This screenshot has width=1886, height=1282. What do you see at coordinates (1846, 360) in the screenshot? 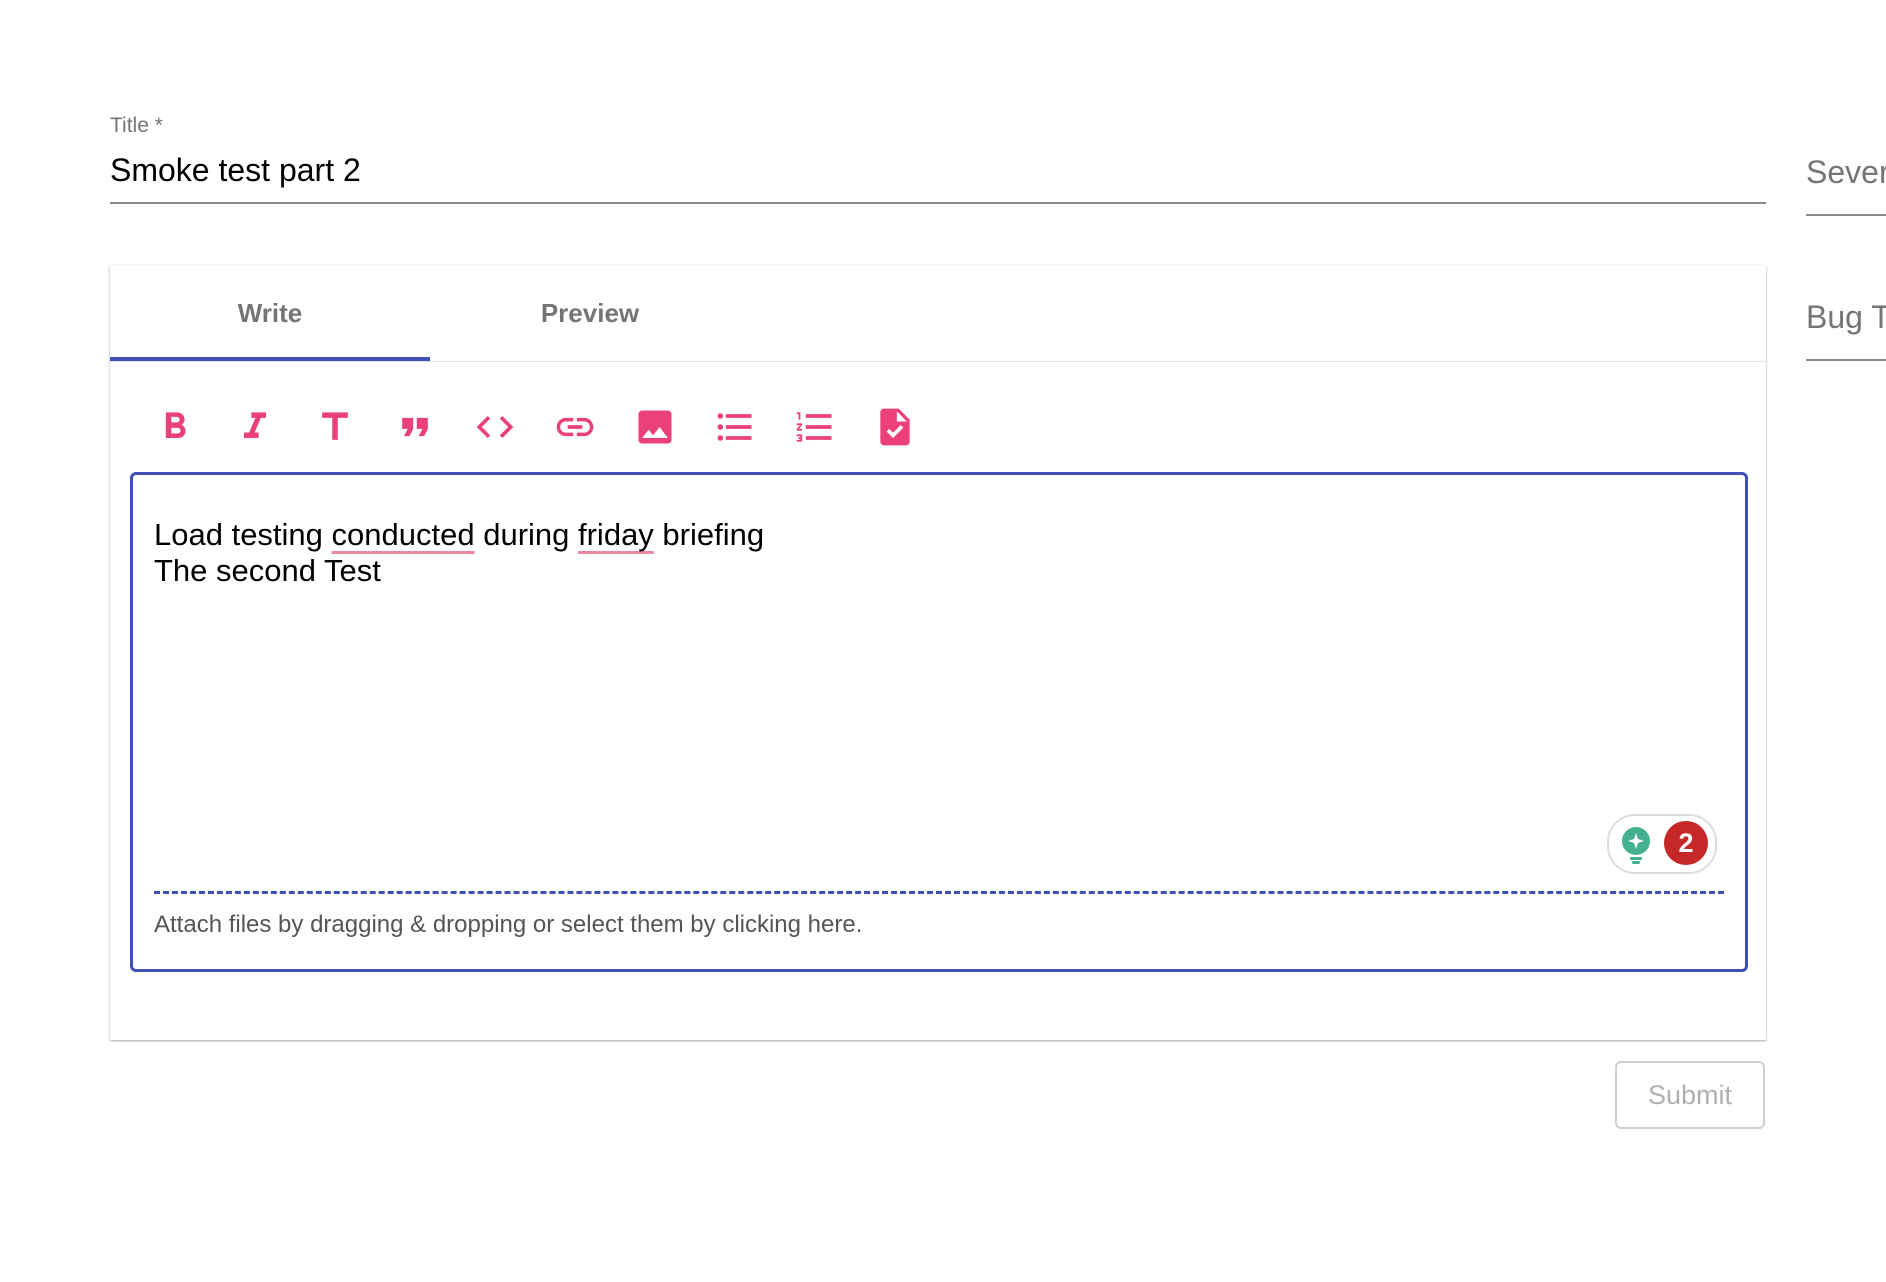
I see `bug-type-underline` at bounding box center [1846, 360].